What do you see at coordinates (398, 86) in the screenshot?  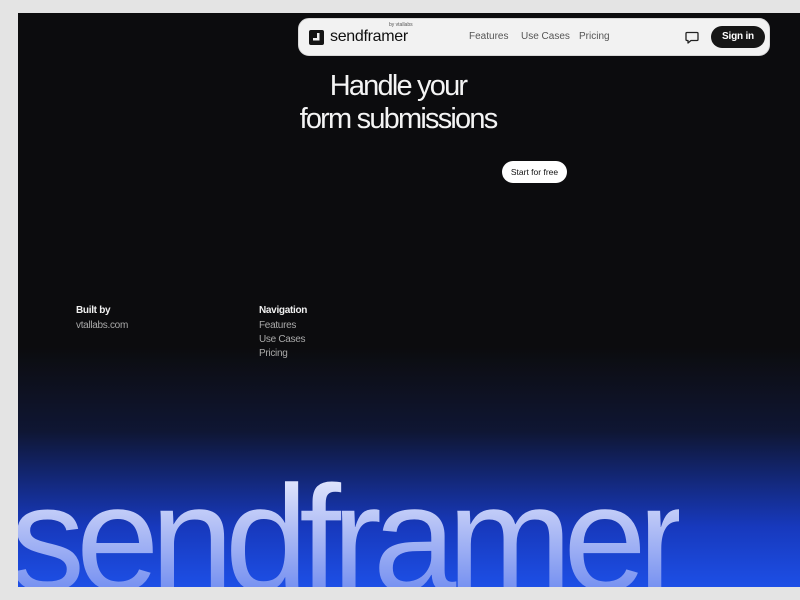 I see `hero-title-line-1: Handle your` at bounding box center [398, 86].